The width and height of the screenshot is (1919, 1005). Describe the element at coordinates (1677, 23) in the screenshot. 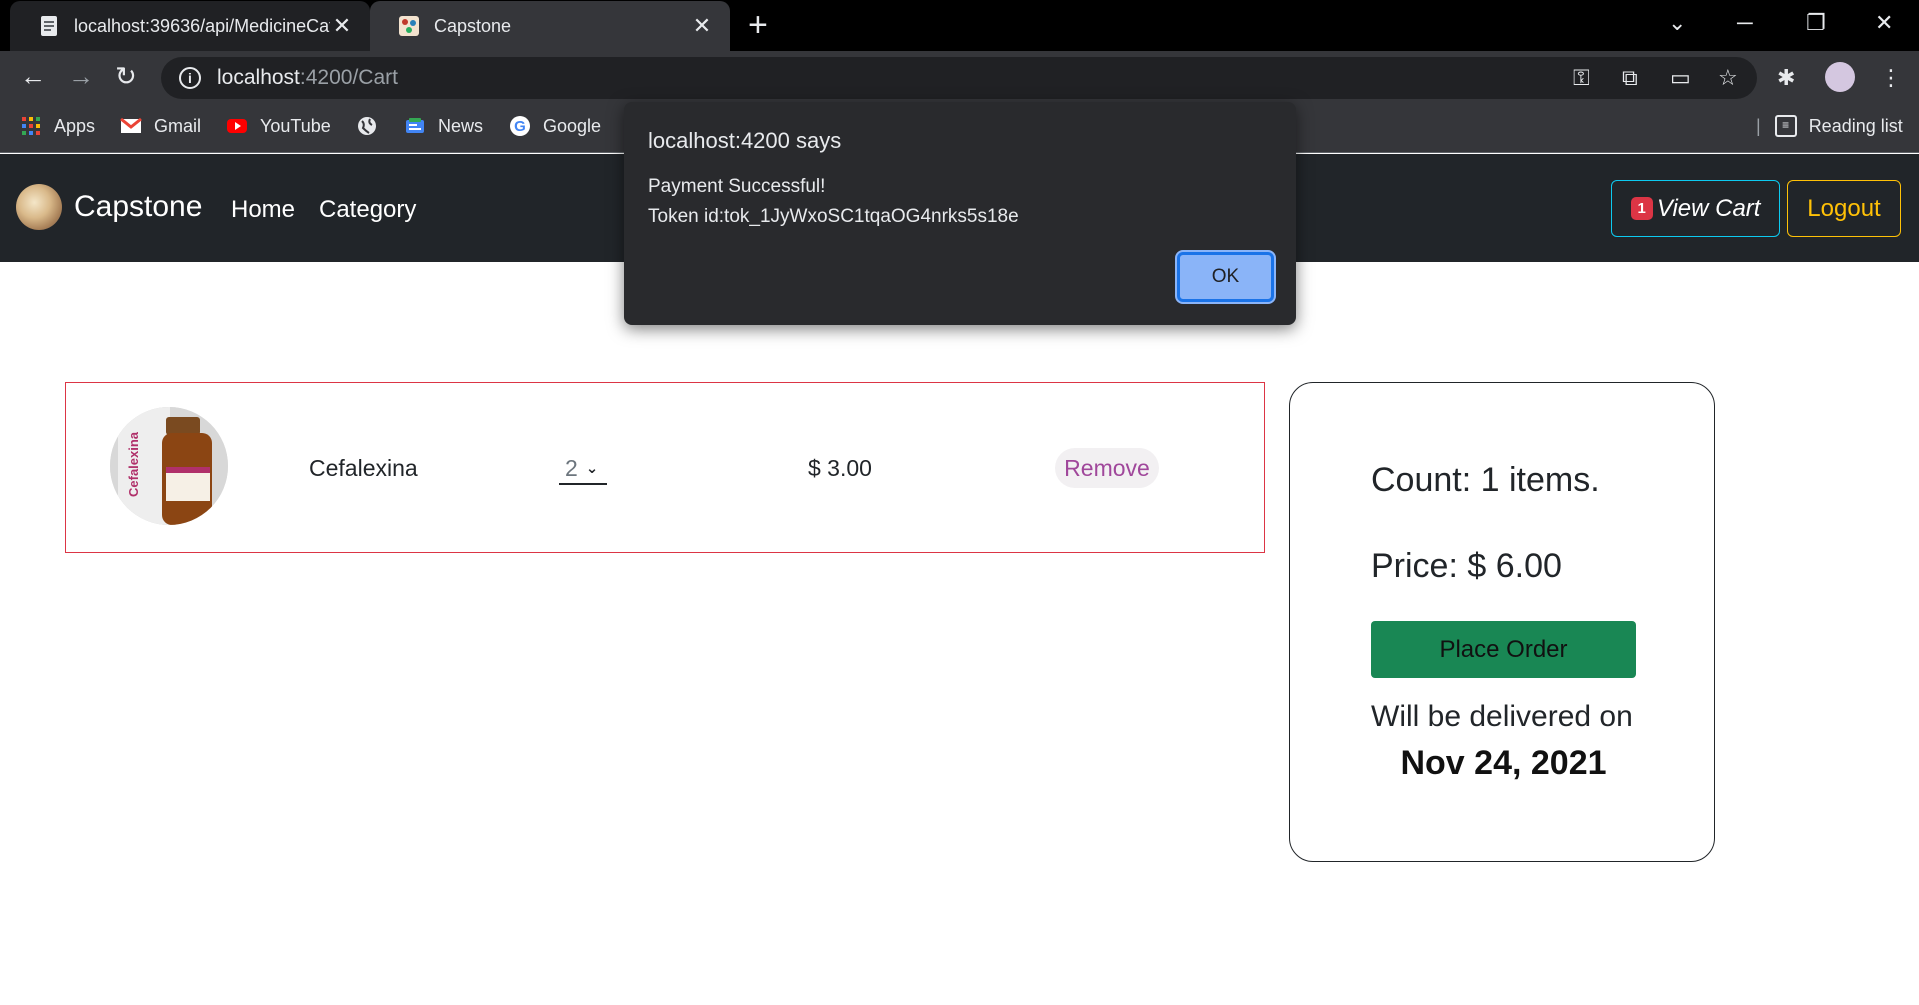

I see `tab-search-icon: ⌄` at that location.